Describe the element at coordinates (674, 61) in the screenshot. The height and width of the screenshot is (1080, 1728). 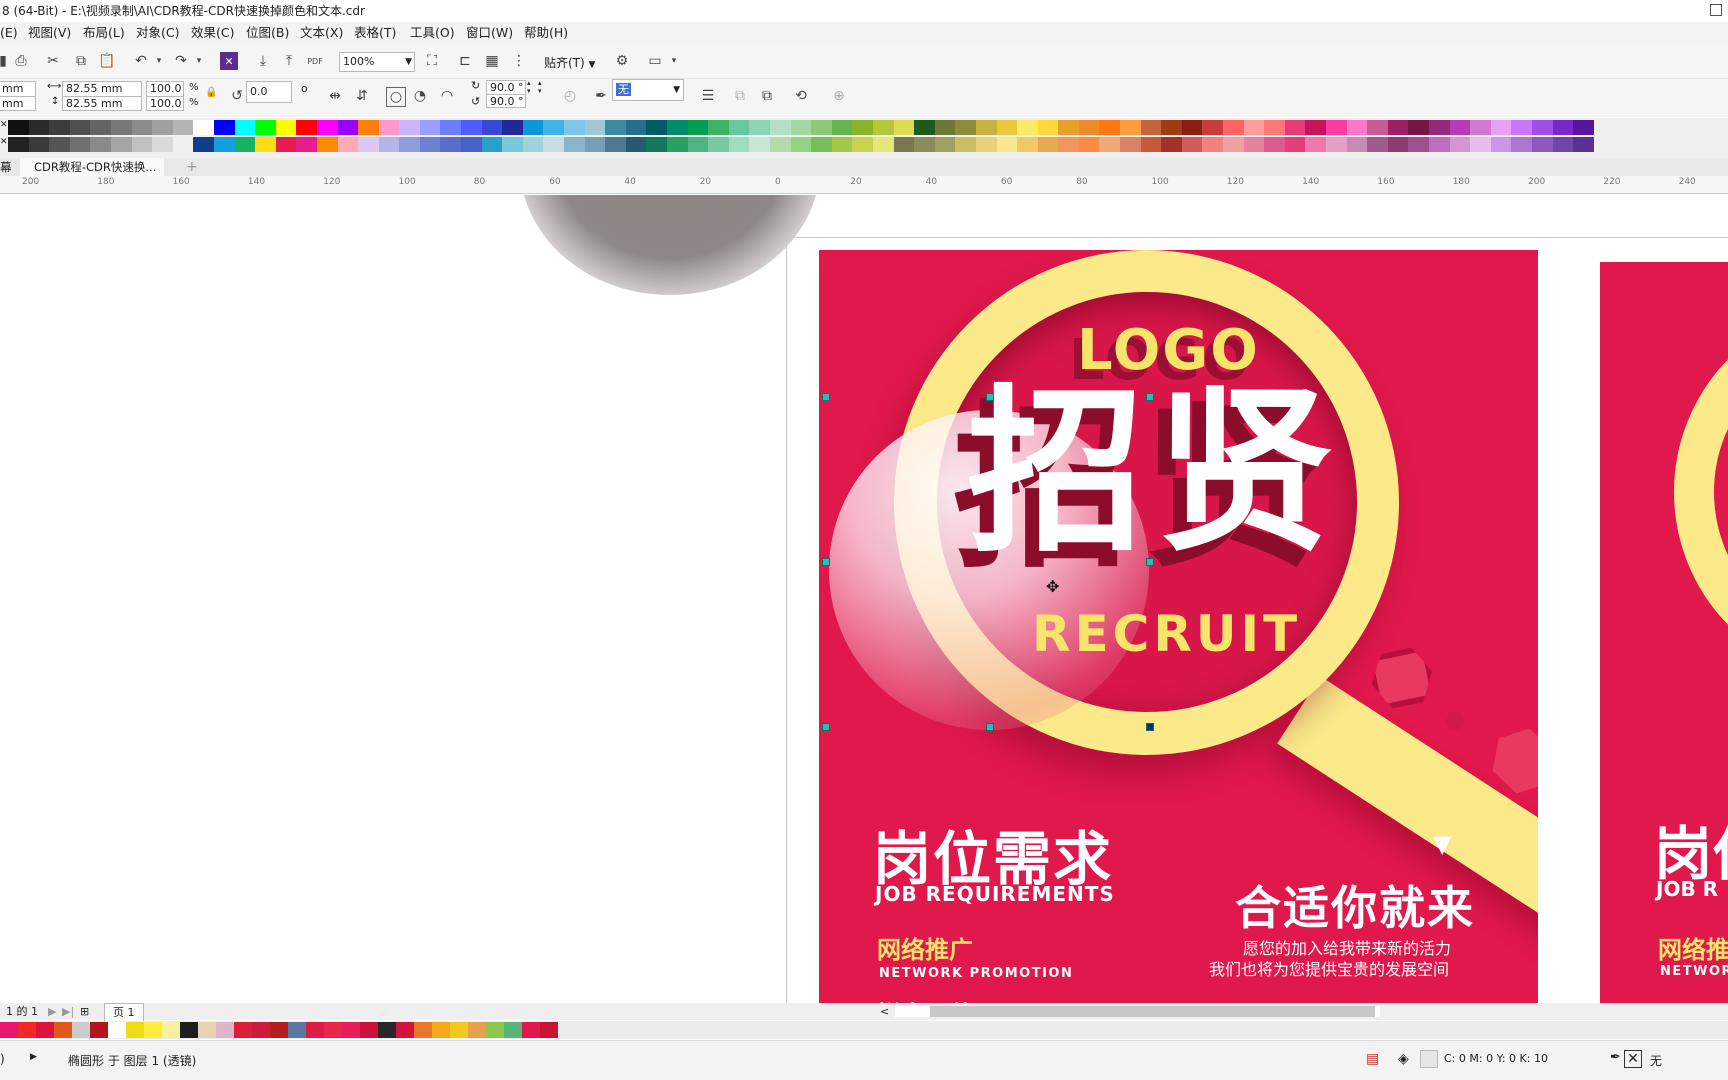
I see `launcher-dropdown-icon: ▾` at that location.